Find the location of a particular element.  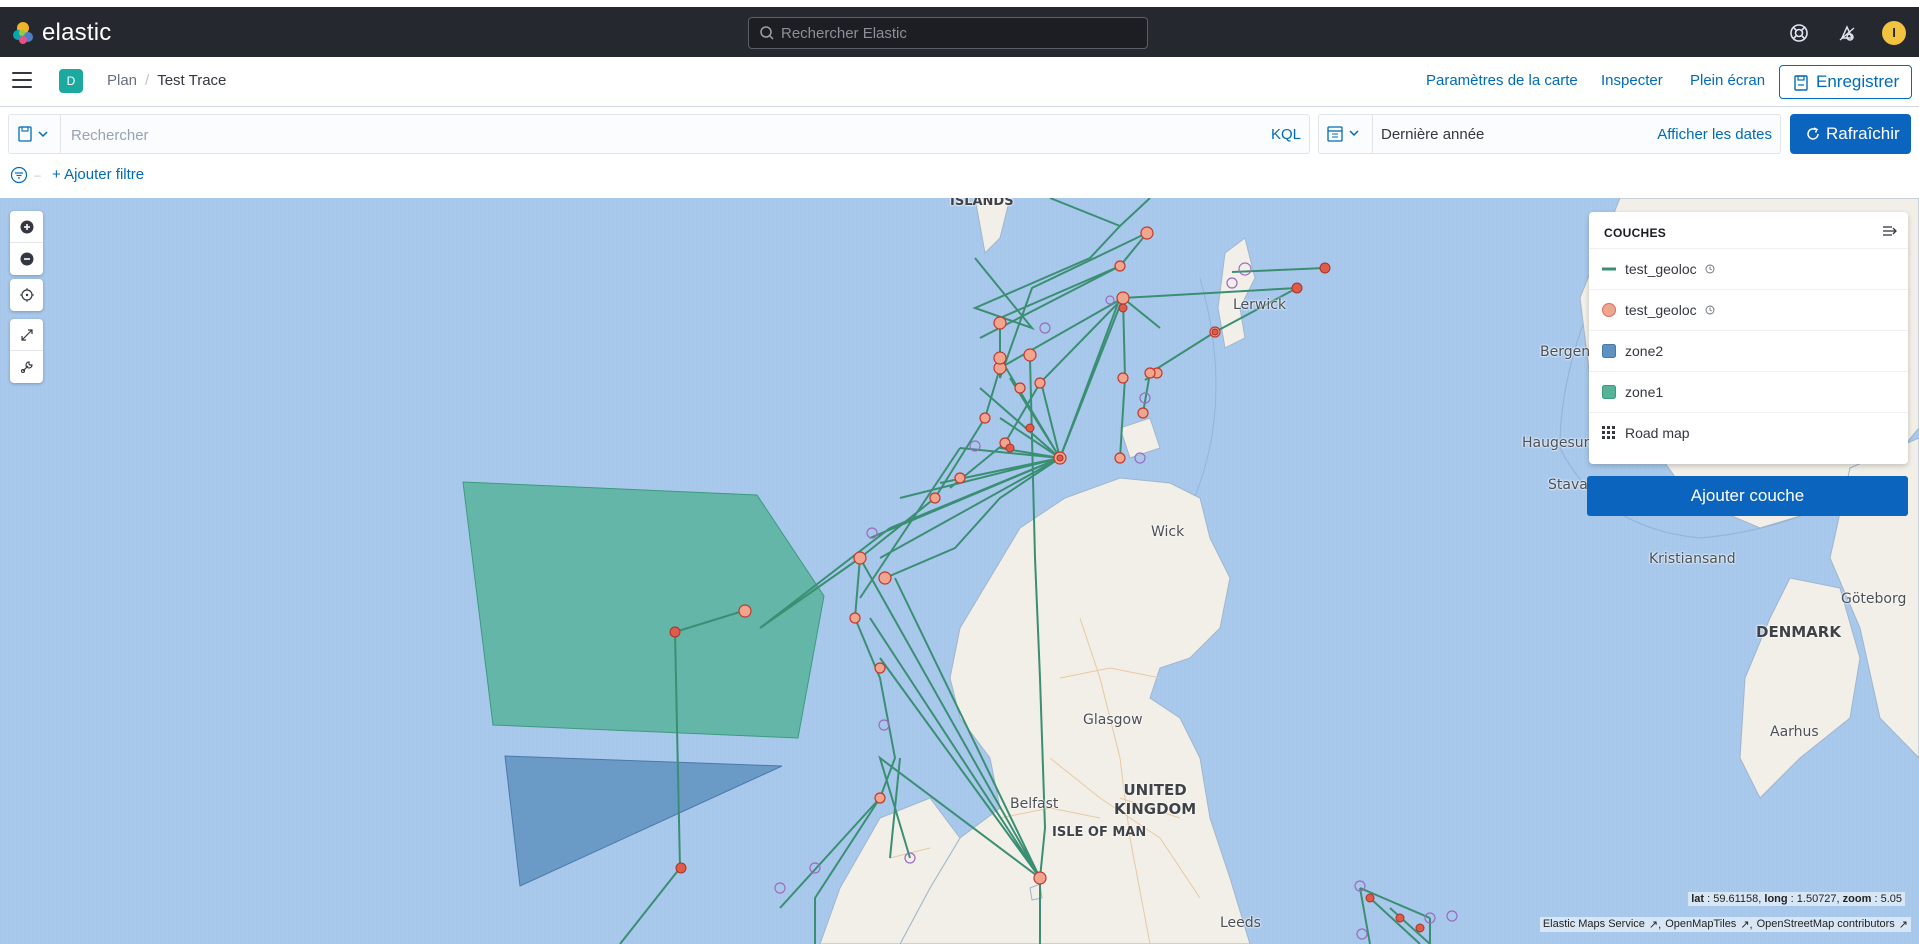

map-label-denmark: DENMARK is located at coordinates (1798, 632).